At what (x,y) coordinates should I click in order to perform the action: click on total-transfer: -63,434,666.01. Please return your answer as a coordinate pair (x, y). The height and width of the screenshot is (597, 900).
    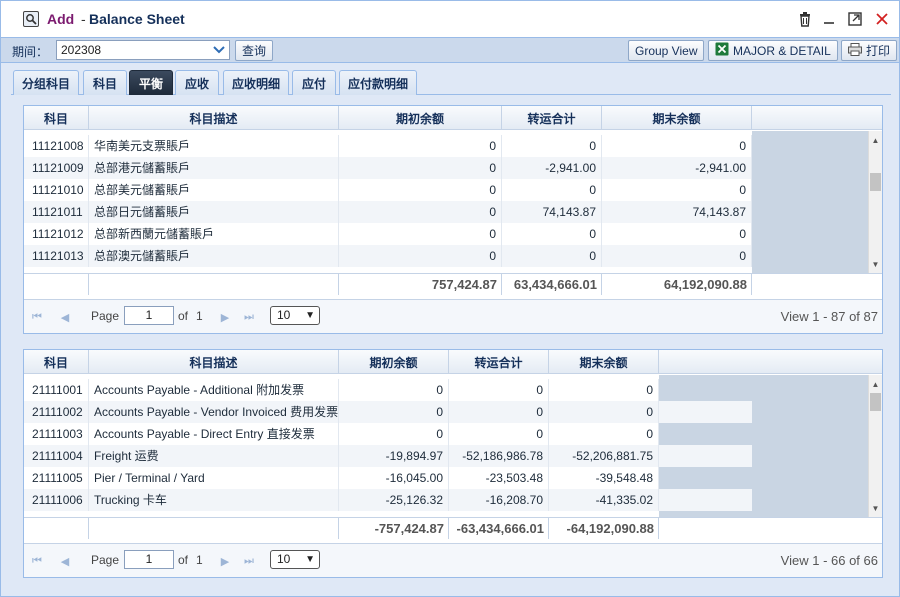
    Looking at the image, I should click on (499, 528).